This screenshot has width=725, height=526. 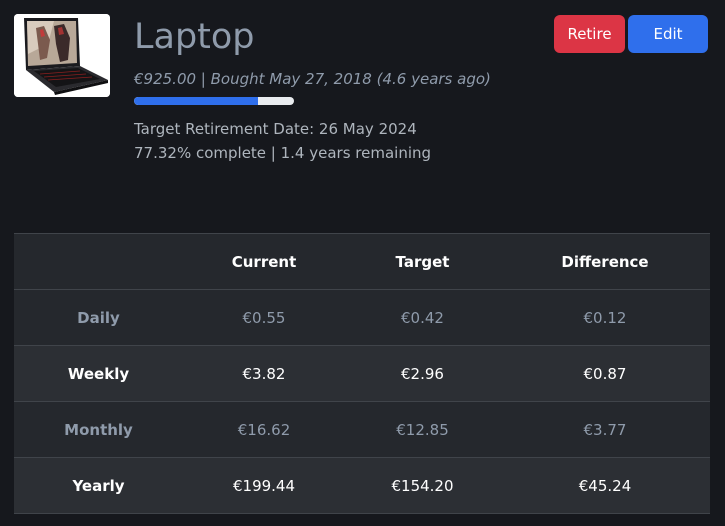 I want to click on item-title: Laptop, so click(x=194, y=37).